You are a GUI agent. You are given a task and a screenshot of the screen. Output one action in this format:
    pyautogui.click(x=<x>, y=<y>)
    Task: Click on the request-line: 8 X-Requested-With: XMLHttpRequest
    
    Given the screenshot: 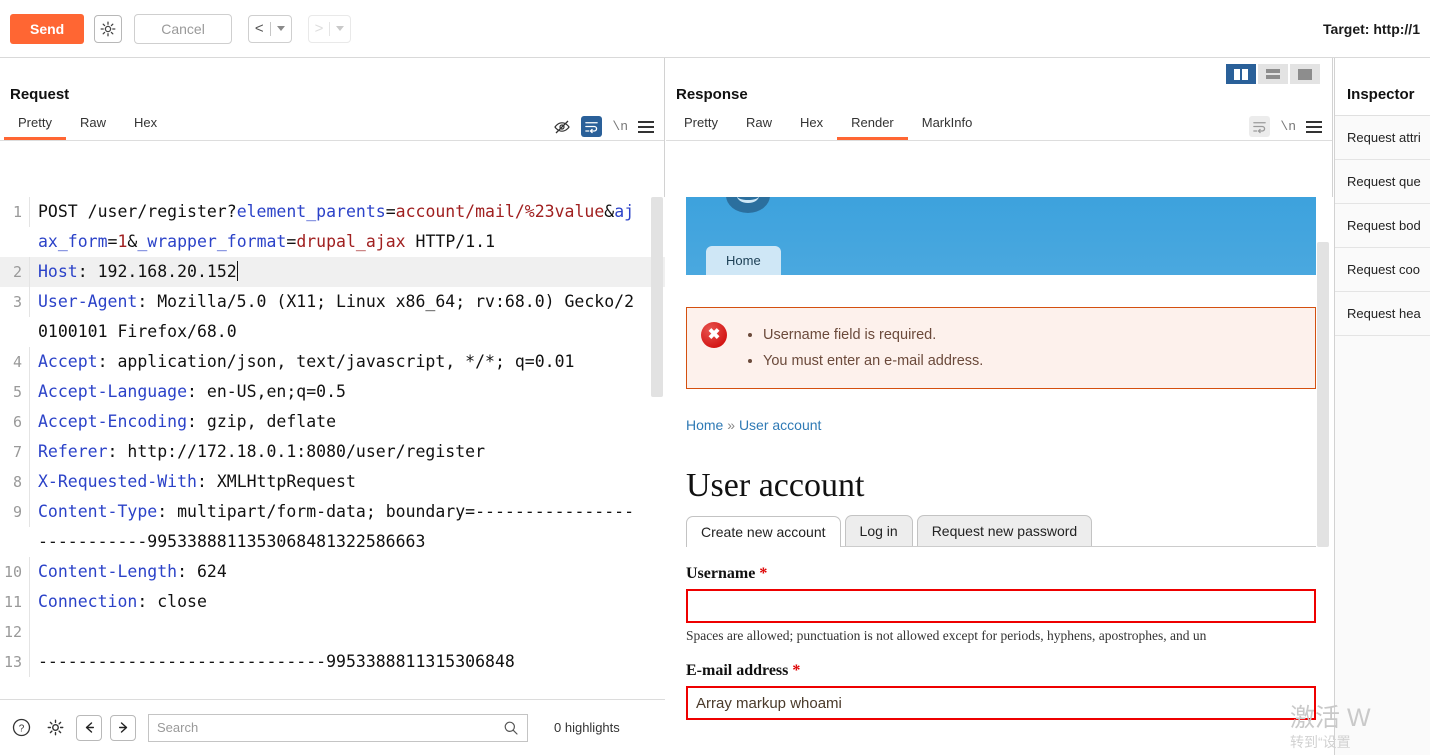 What is the action you would take?
    pyautogui.click(x=332, y=482)
    